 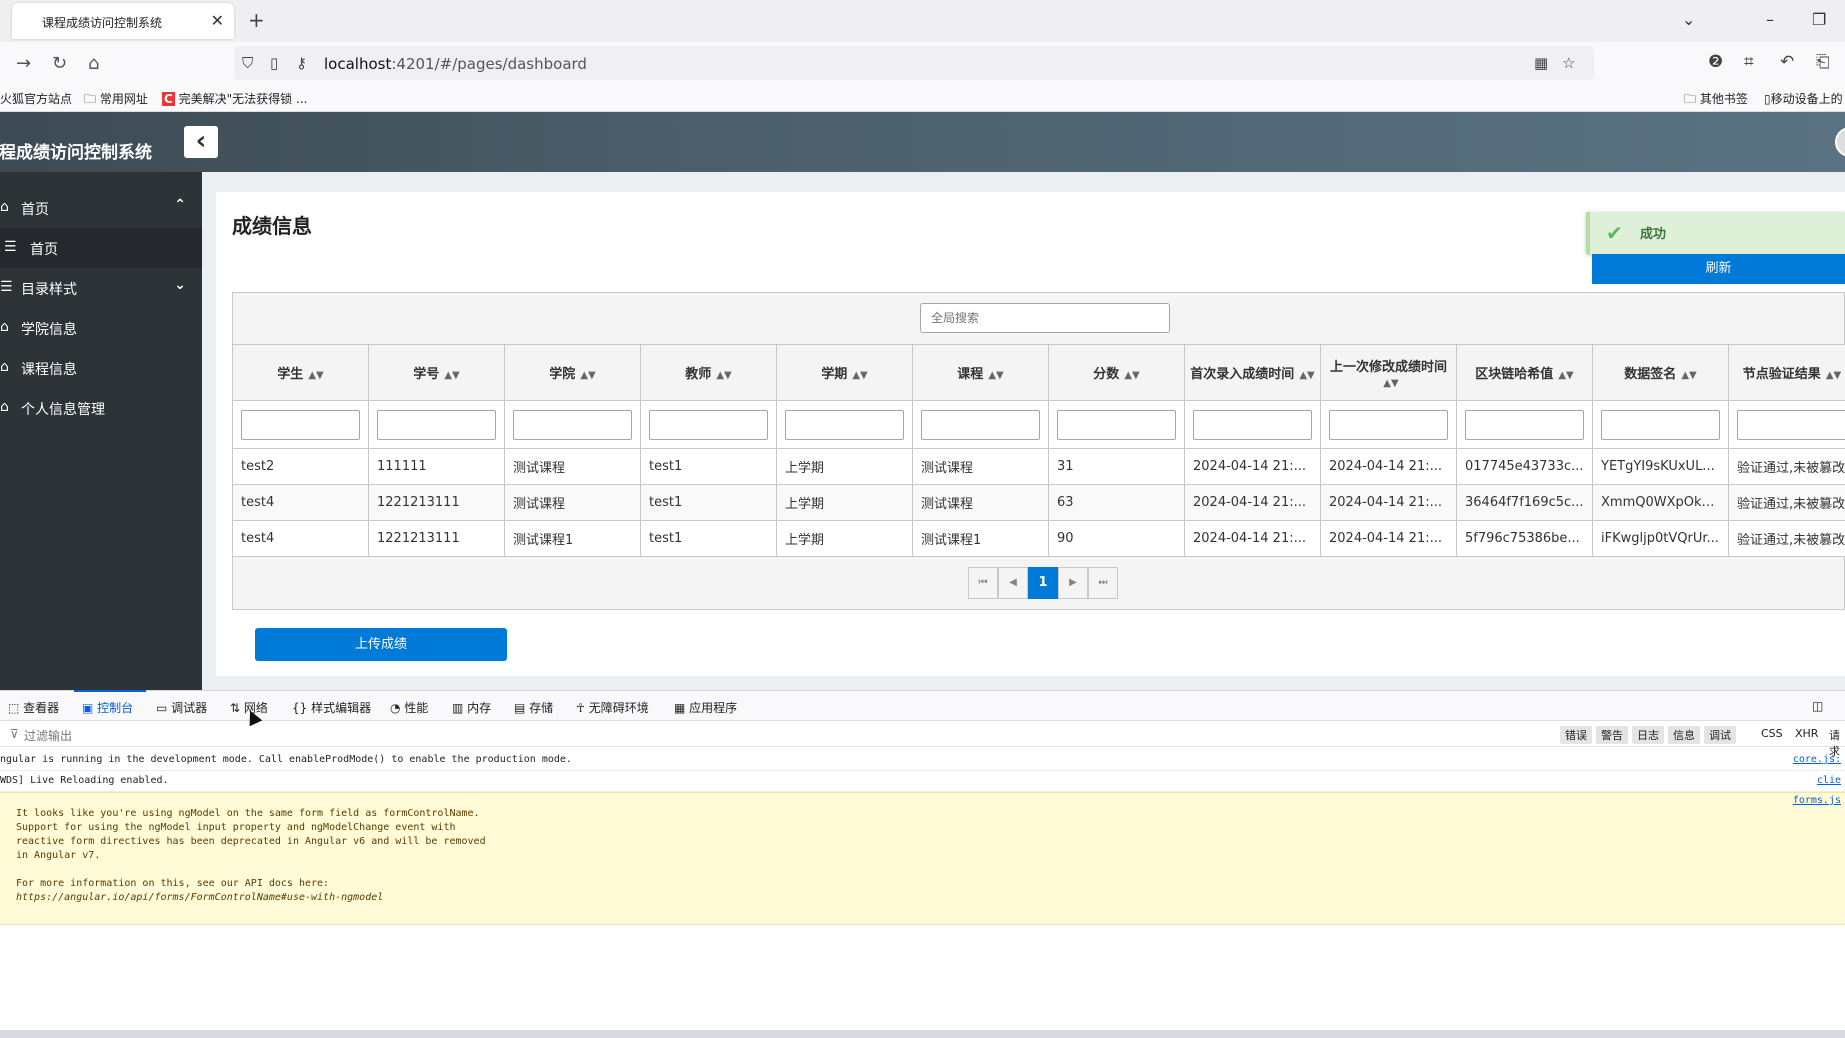 I want to click on tab-style-editor: {} 样式编辑器, so click(x=331, y=707).